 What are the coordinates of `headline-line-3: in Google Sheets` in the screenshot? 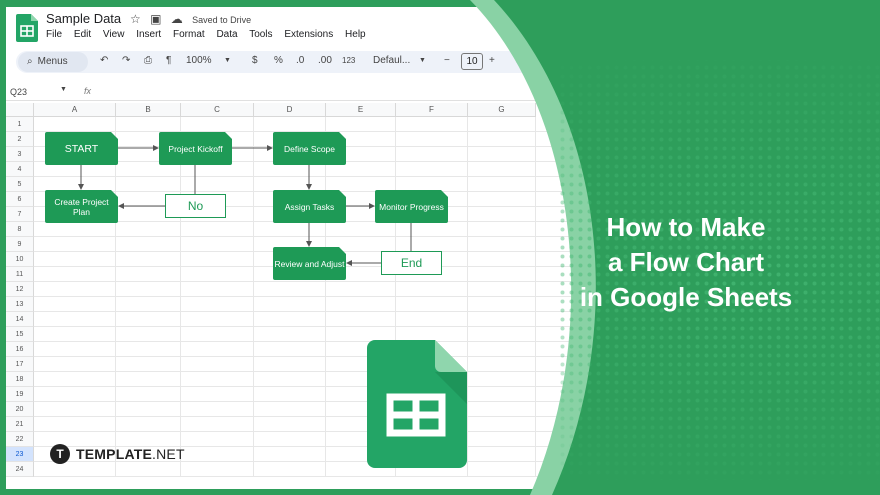 It's located at (686, 297).